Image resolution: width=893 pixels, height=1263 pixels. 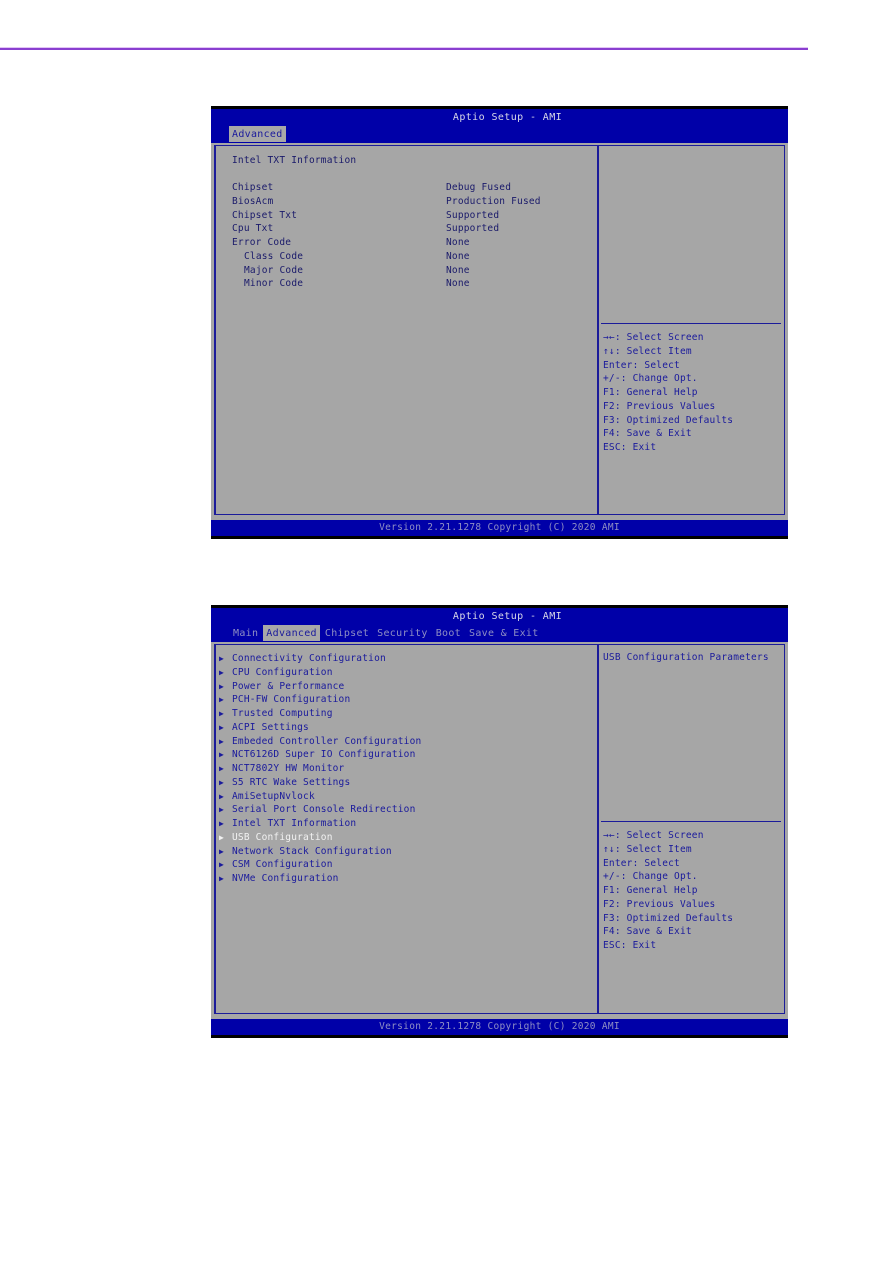 I want to click on menu-item-super-io-configuration: ▶ NCT6126D Super IO Configuration, so click(x=405, y=755).